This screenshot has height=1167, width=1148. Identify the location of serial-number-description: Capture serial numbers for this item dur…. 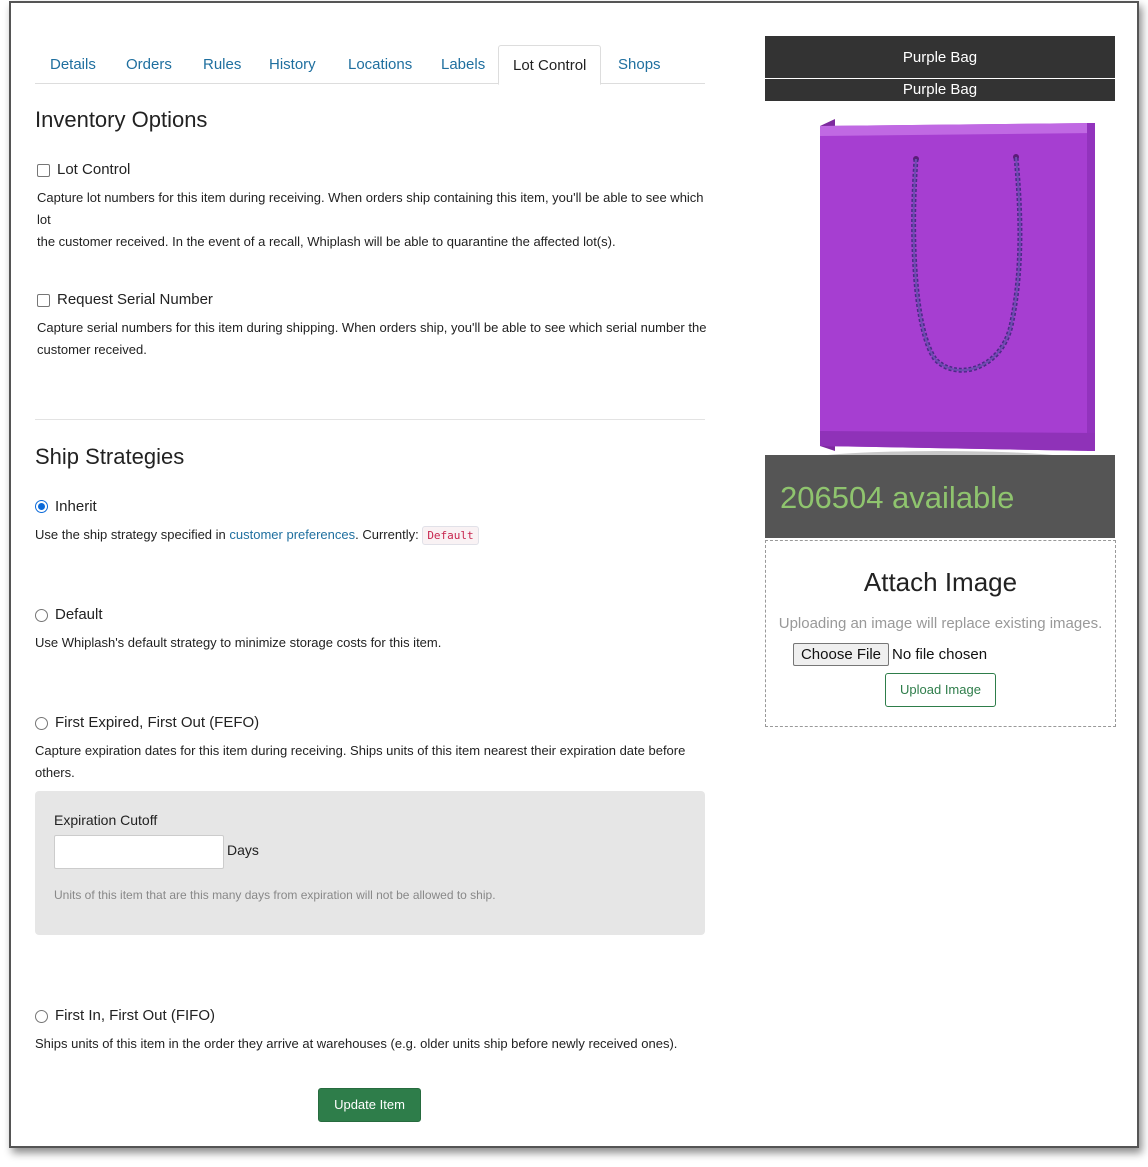
(377, 339).